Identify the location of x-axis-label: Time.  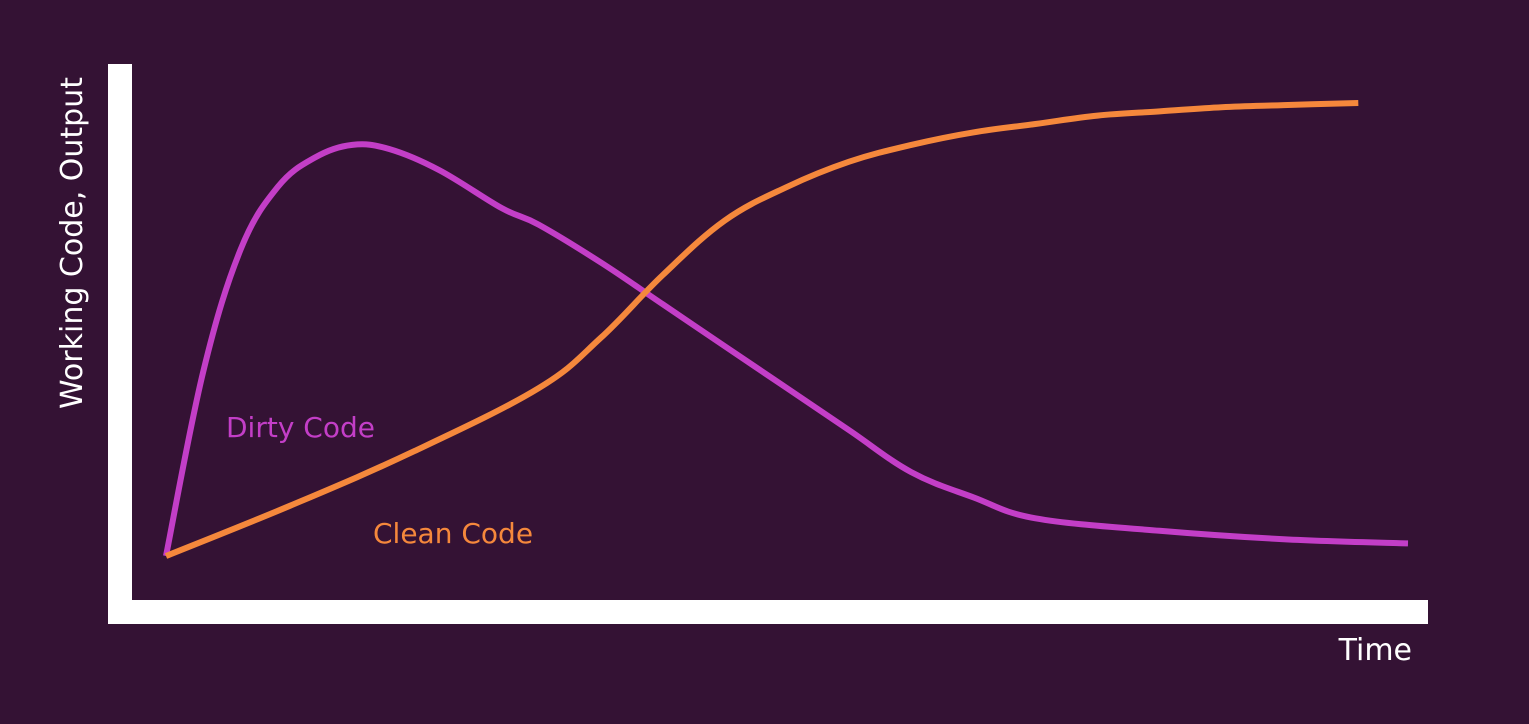
(1375, 650).